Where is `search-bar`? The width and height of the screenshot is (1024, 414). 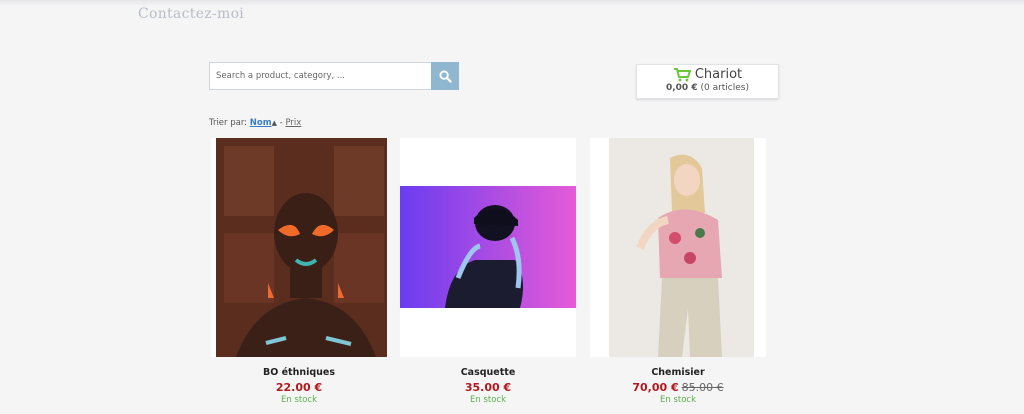 search-bar is located at coordinates (334, 76).